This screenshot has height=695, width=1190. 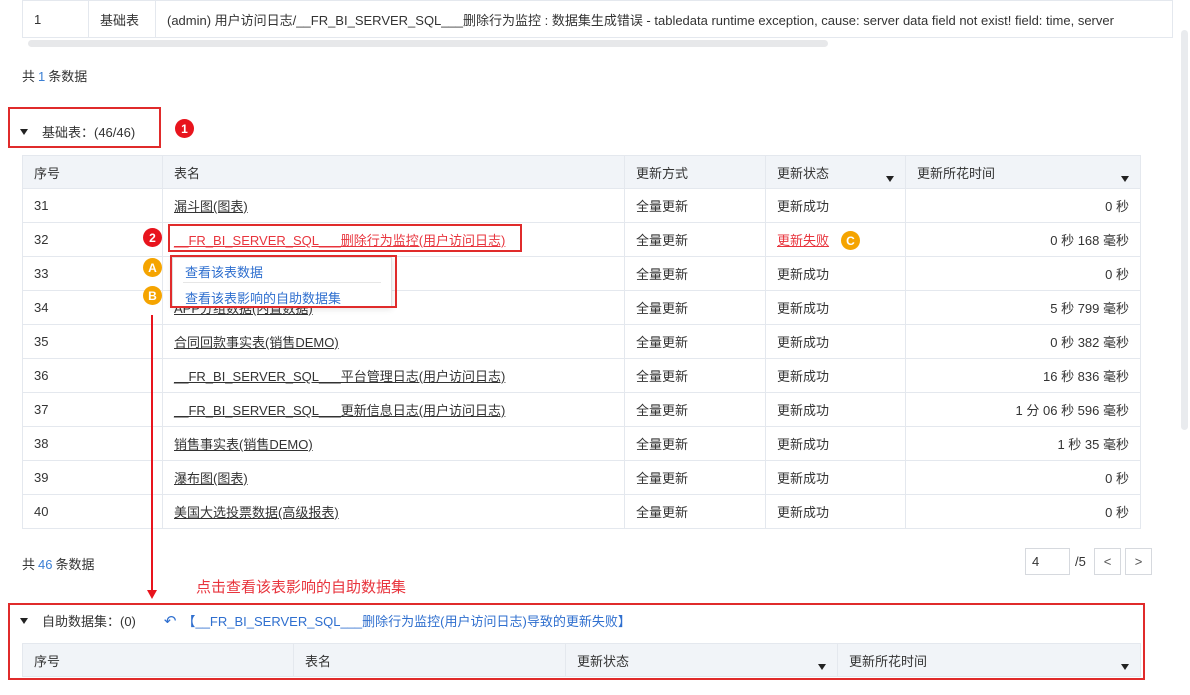 What do you see at coordinates (92, 205) in the screenshot?
I see `row-index: 31` at bounding box center [92, 205].